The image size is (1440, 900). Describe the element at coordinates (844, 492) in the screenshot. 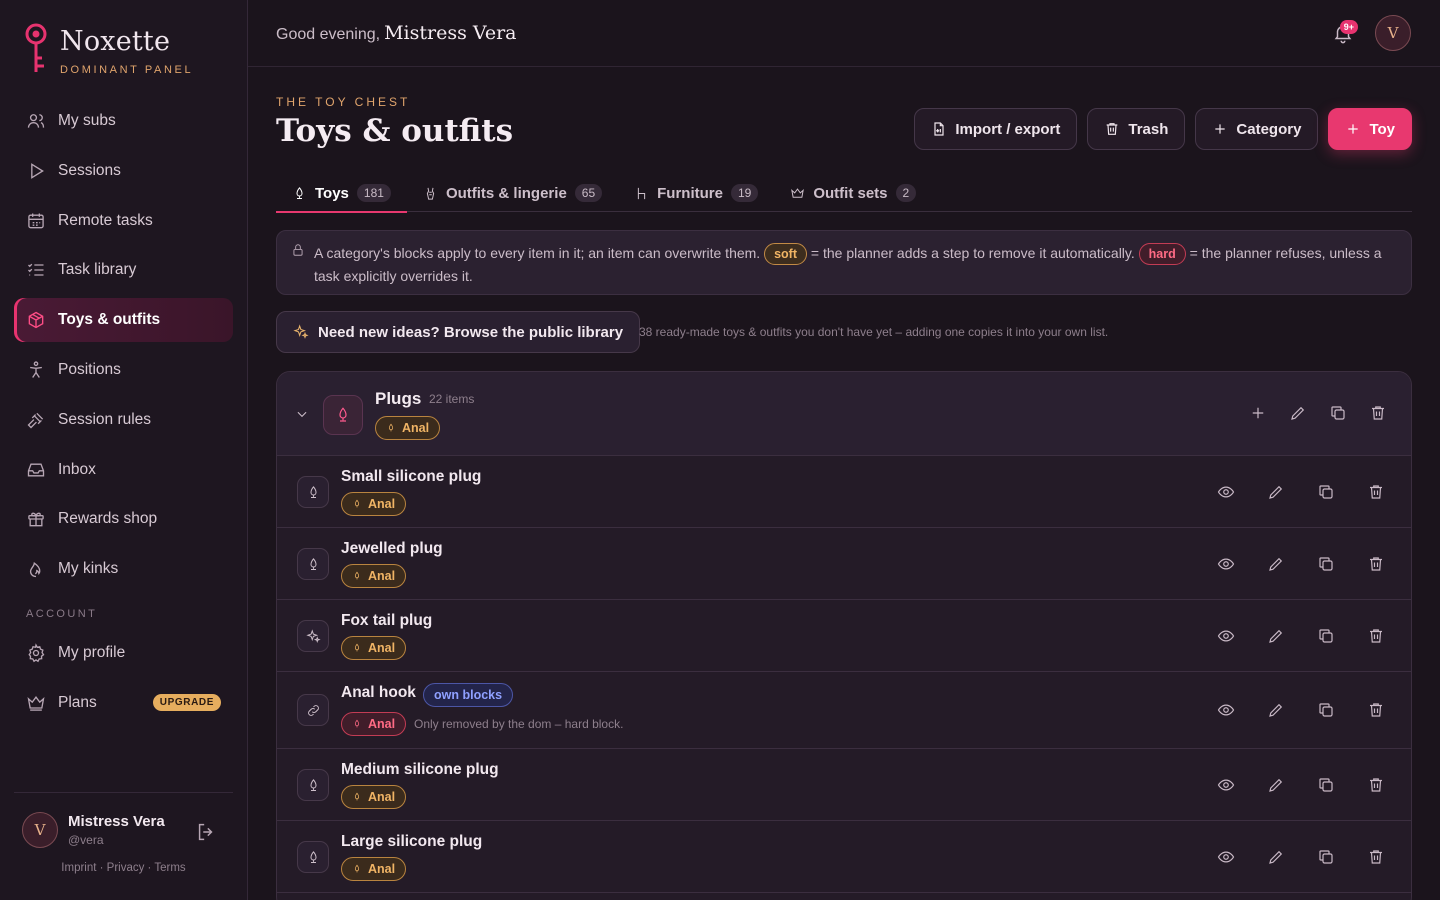

I see `list-item: Small silicone plug Anal` at that location.